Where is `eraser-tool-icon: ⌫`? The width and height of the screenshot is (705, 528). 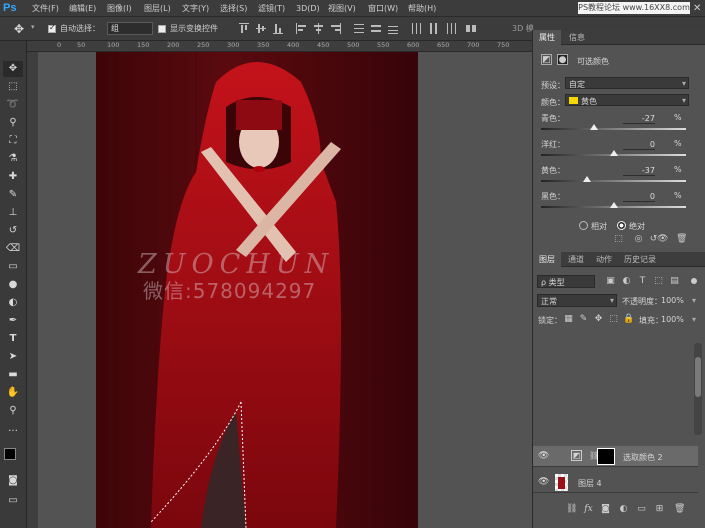
eraser-tool-icon: ⌫ is located at coordinates (13, 249).